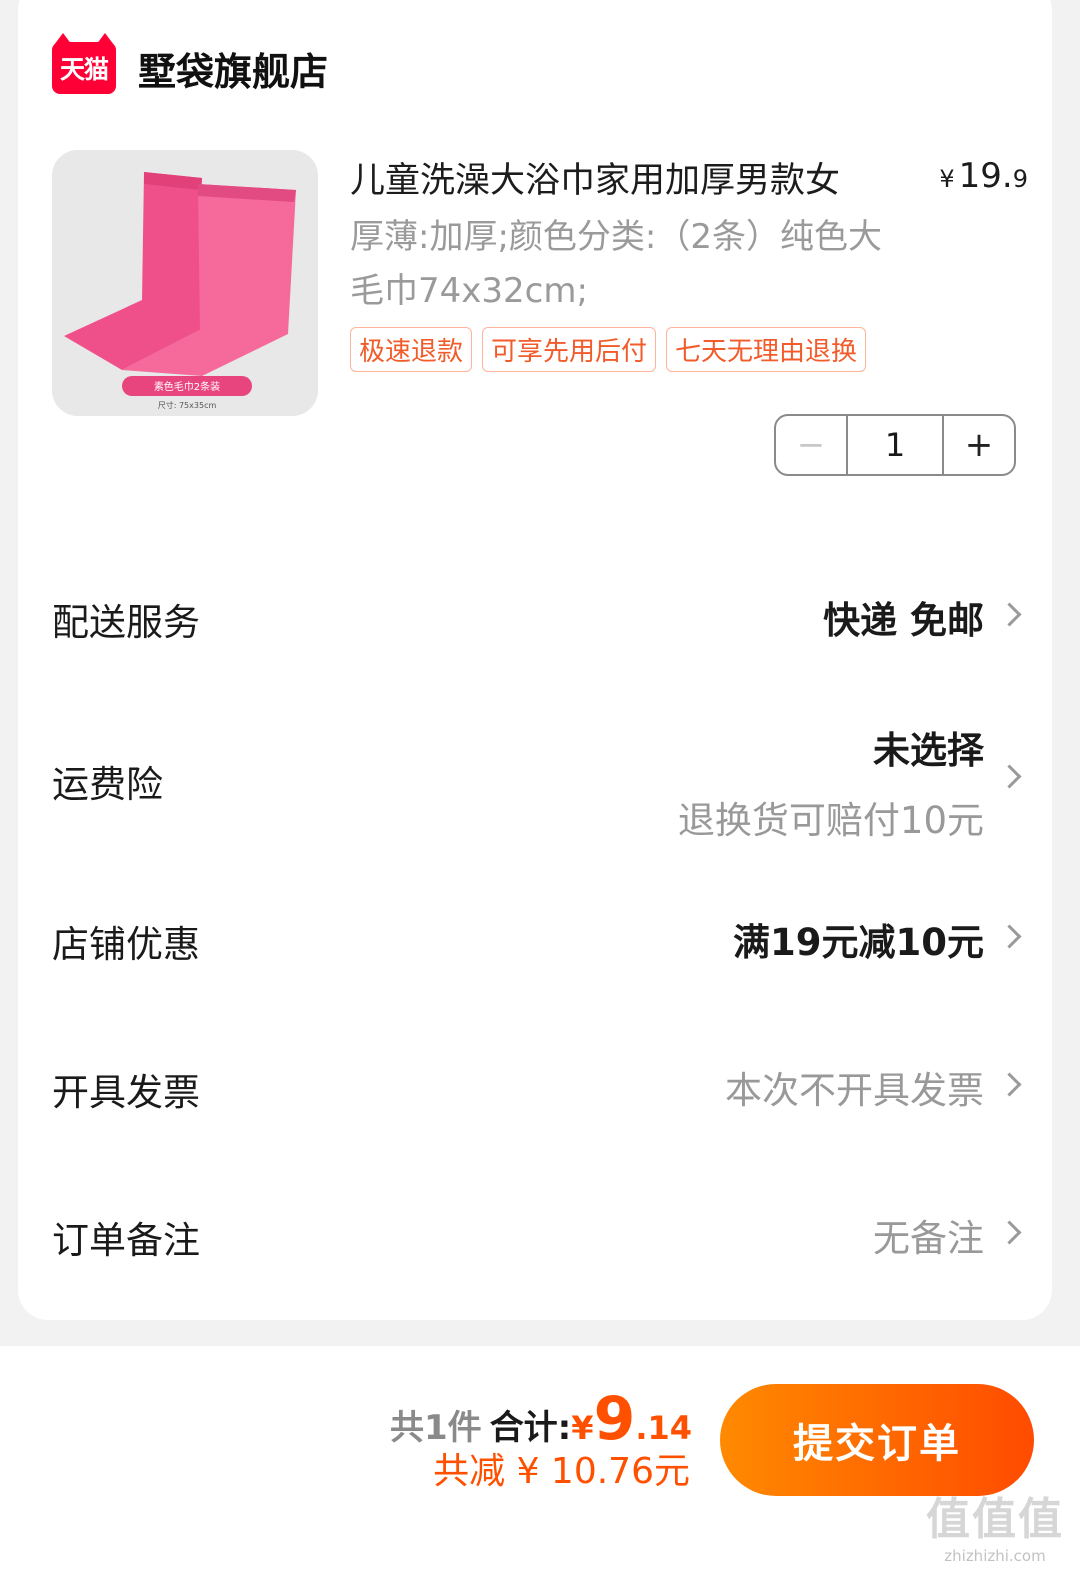  Describe the element at coordinates (928, 1238) in the screenshot. I see `remark-value: 无备注` at that location.